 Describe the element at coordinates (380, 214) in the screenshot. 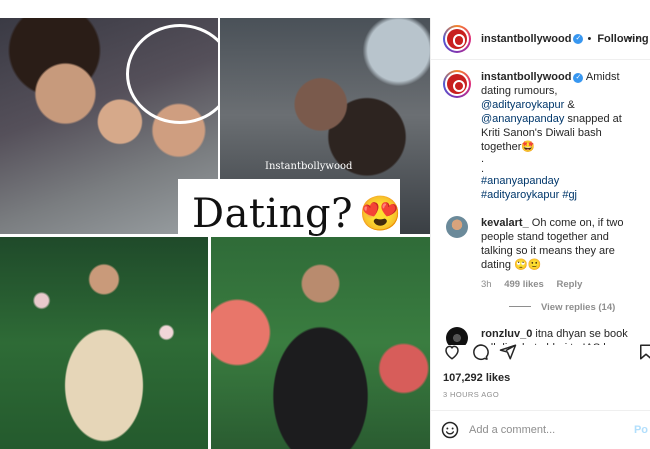

I see `heart-eyes-emoji: 😍` at that location.